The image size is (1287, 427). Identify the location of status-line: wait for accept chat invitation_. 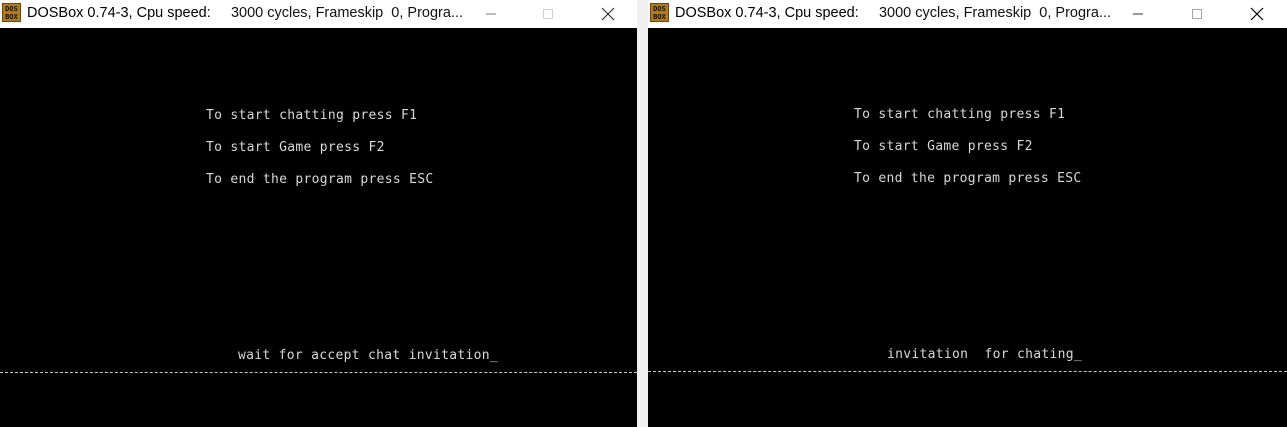
(368, 355).